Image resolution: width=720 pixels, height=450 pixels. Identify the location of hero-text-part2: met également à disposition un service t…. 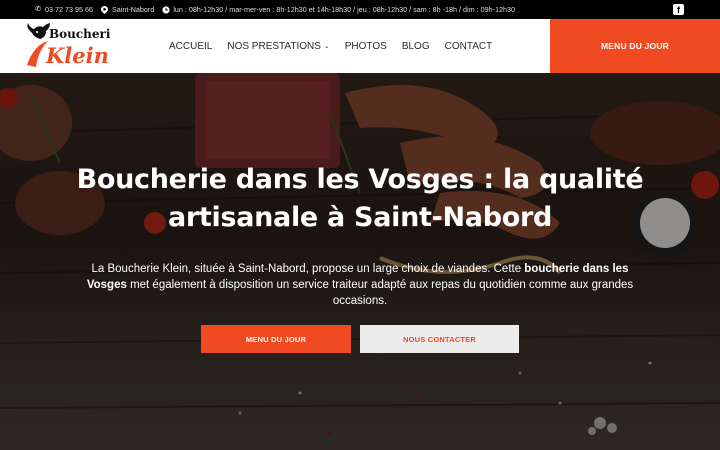
(380, 293).